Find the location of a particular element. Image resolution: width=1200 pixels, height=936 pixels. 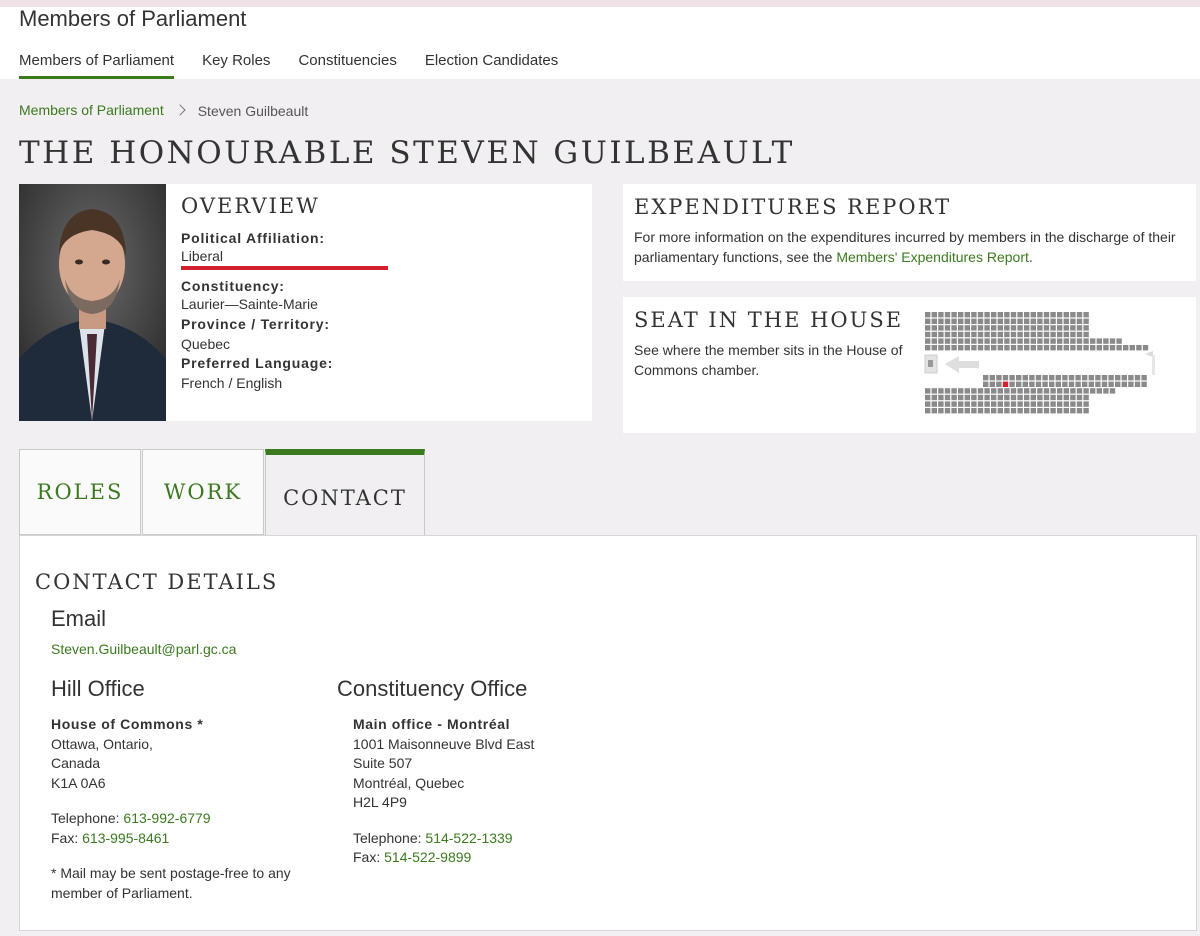

nav-members-of-parliament: Members of Parliament is located at coordinates (97, 65).